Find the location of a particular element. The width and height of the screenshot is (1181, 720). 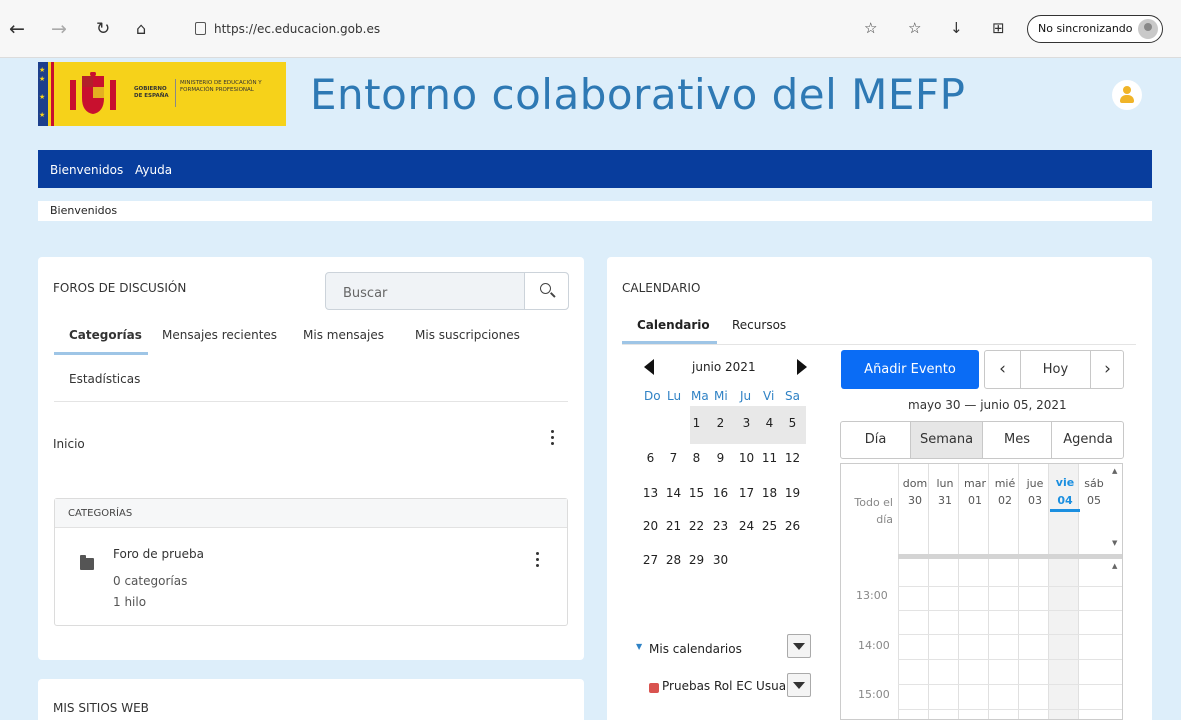

weekday-name-today: vie is located at coordinates (1065, 482).